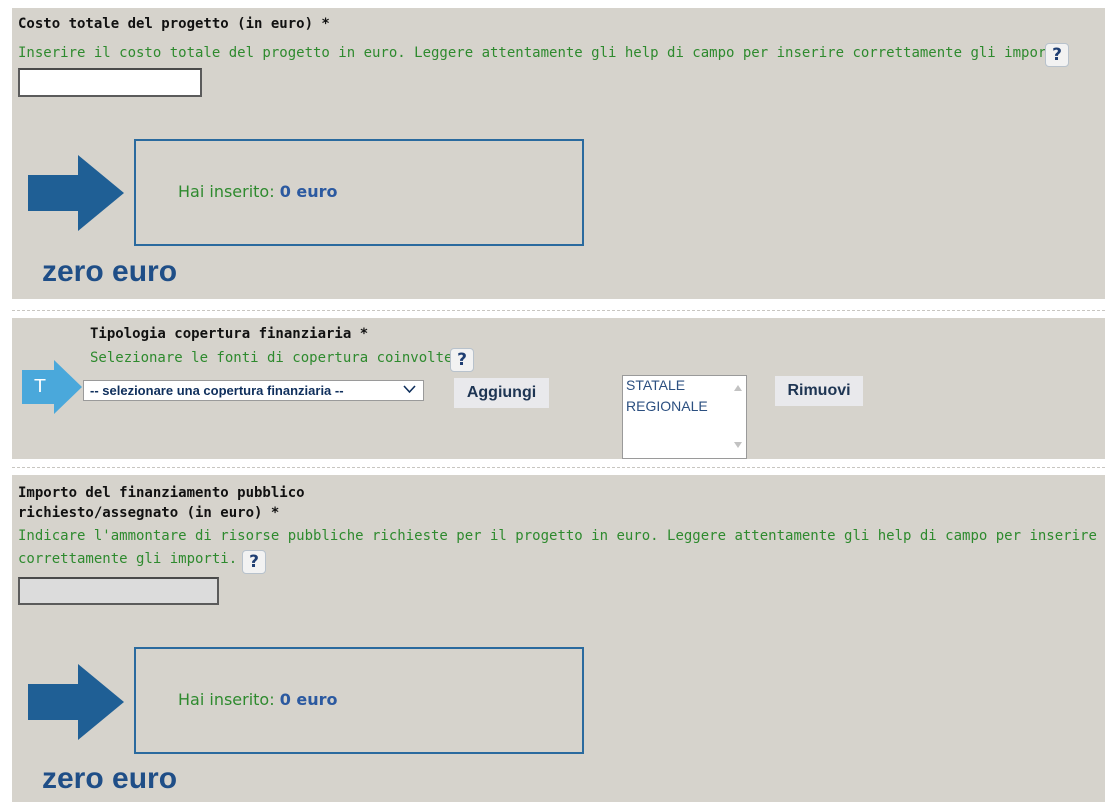 The height and width of the screenshot is (802, 1105). I want to click on rimuovi-button: Rimuovi, so click(819, 391).